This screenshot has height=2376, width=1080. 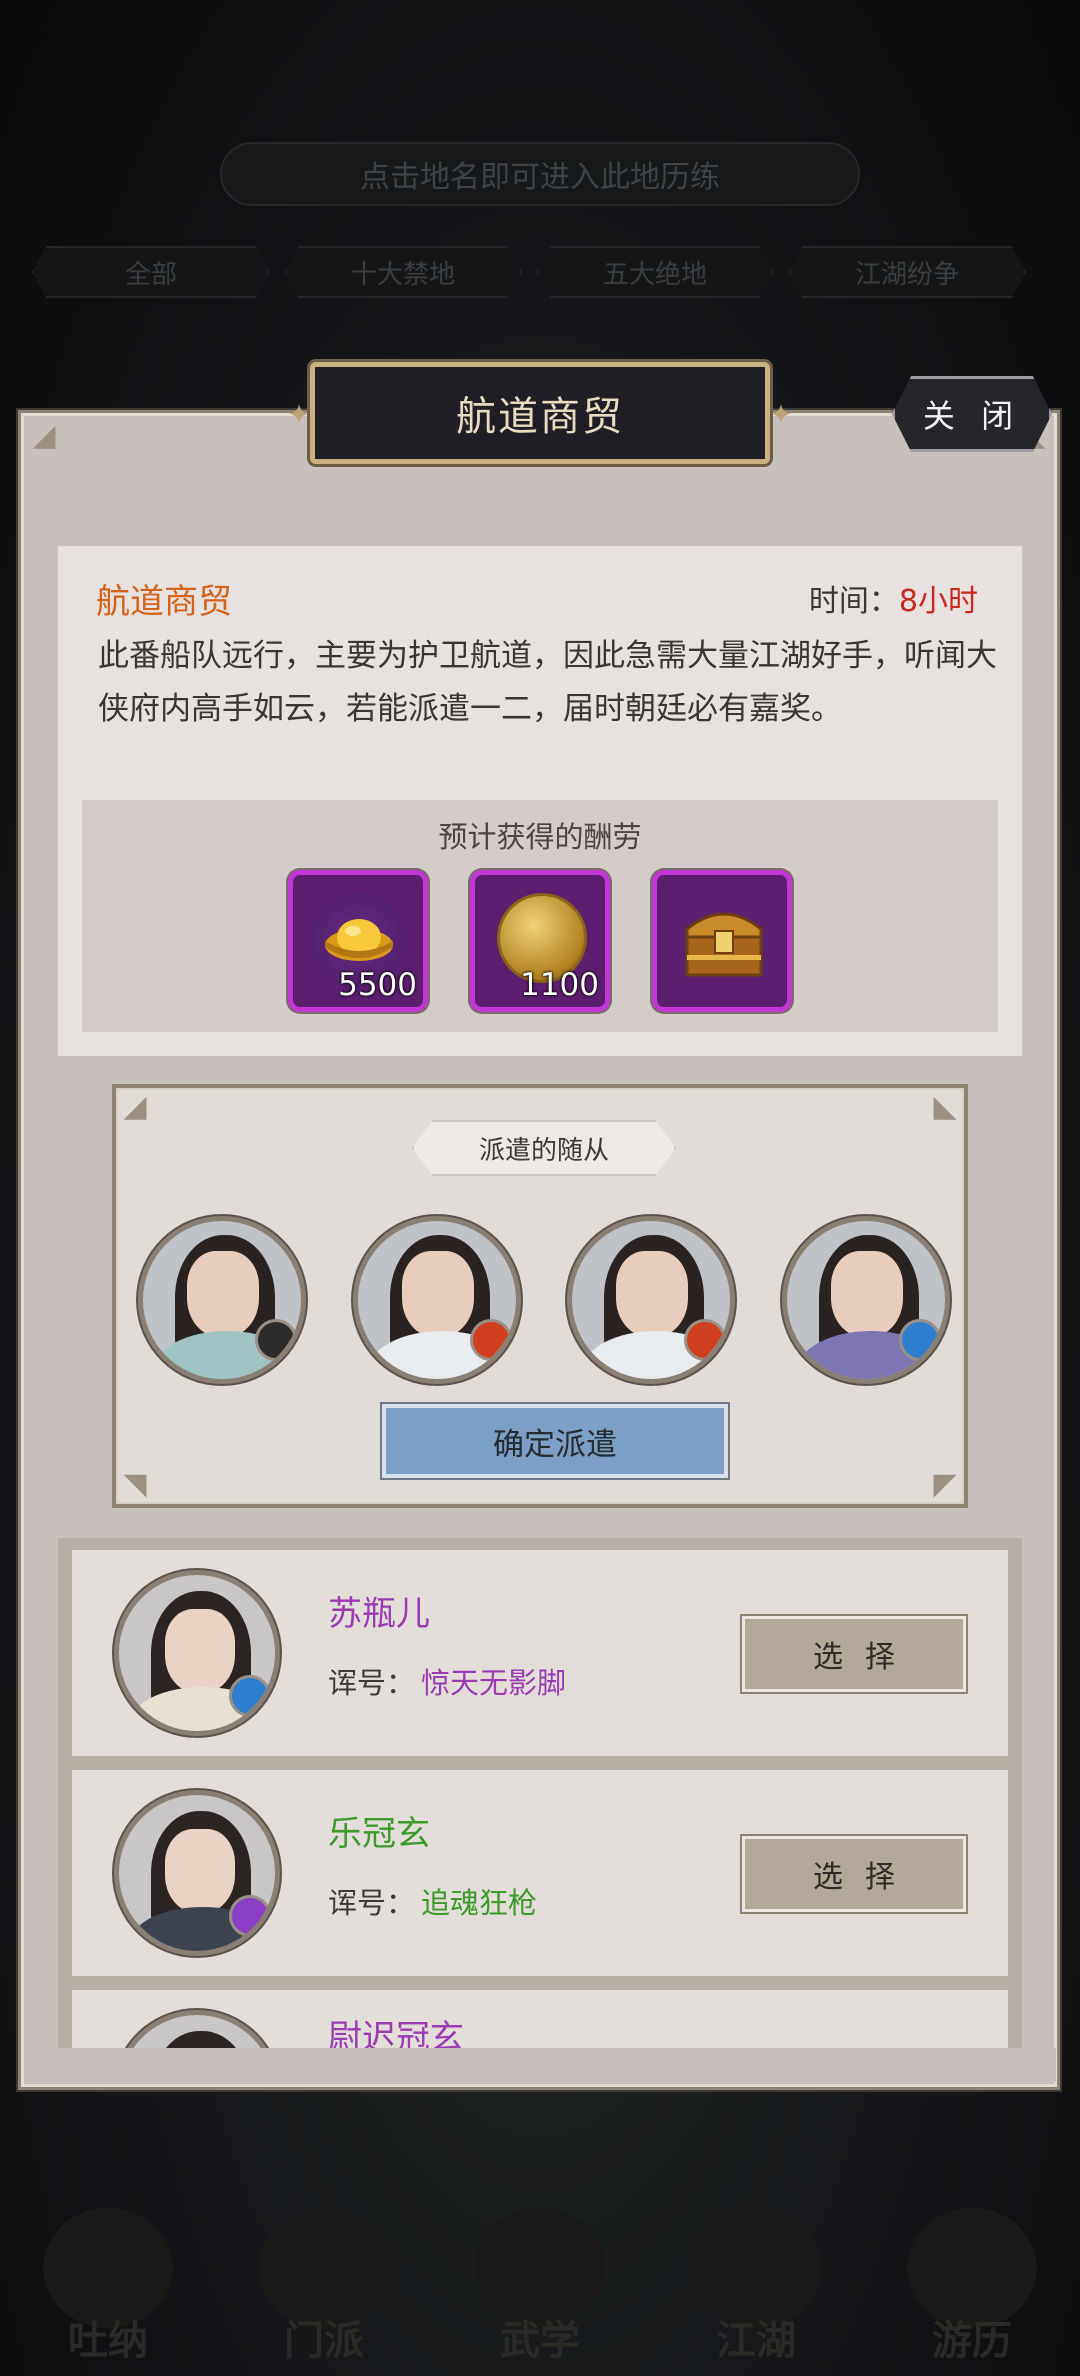 I want to click on confirm-dispatch-button: 确定派遣, so click(x=555, y=1441).